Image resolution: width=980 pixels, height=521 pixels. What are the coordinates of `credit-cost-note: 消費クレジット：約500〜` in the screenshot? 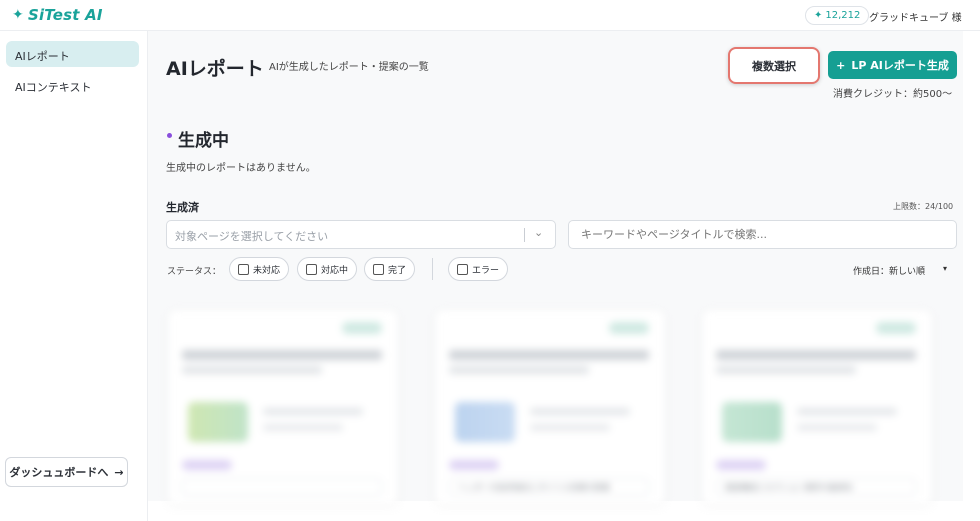 It's located at (893, 94).